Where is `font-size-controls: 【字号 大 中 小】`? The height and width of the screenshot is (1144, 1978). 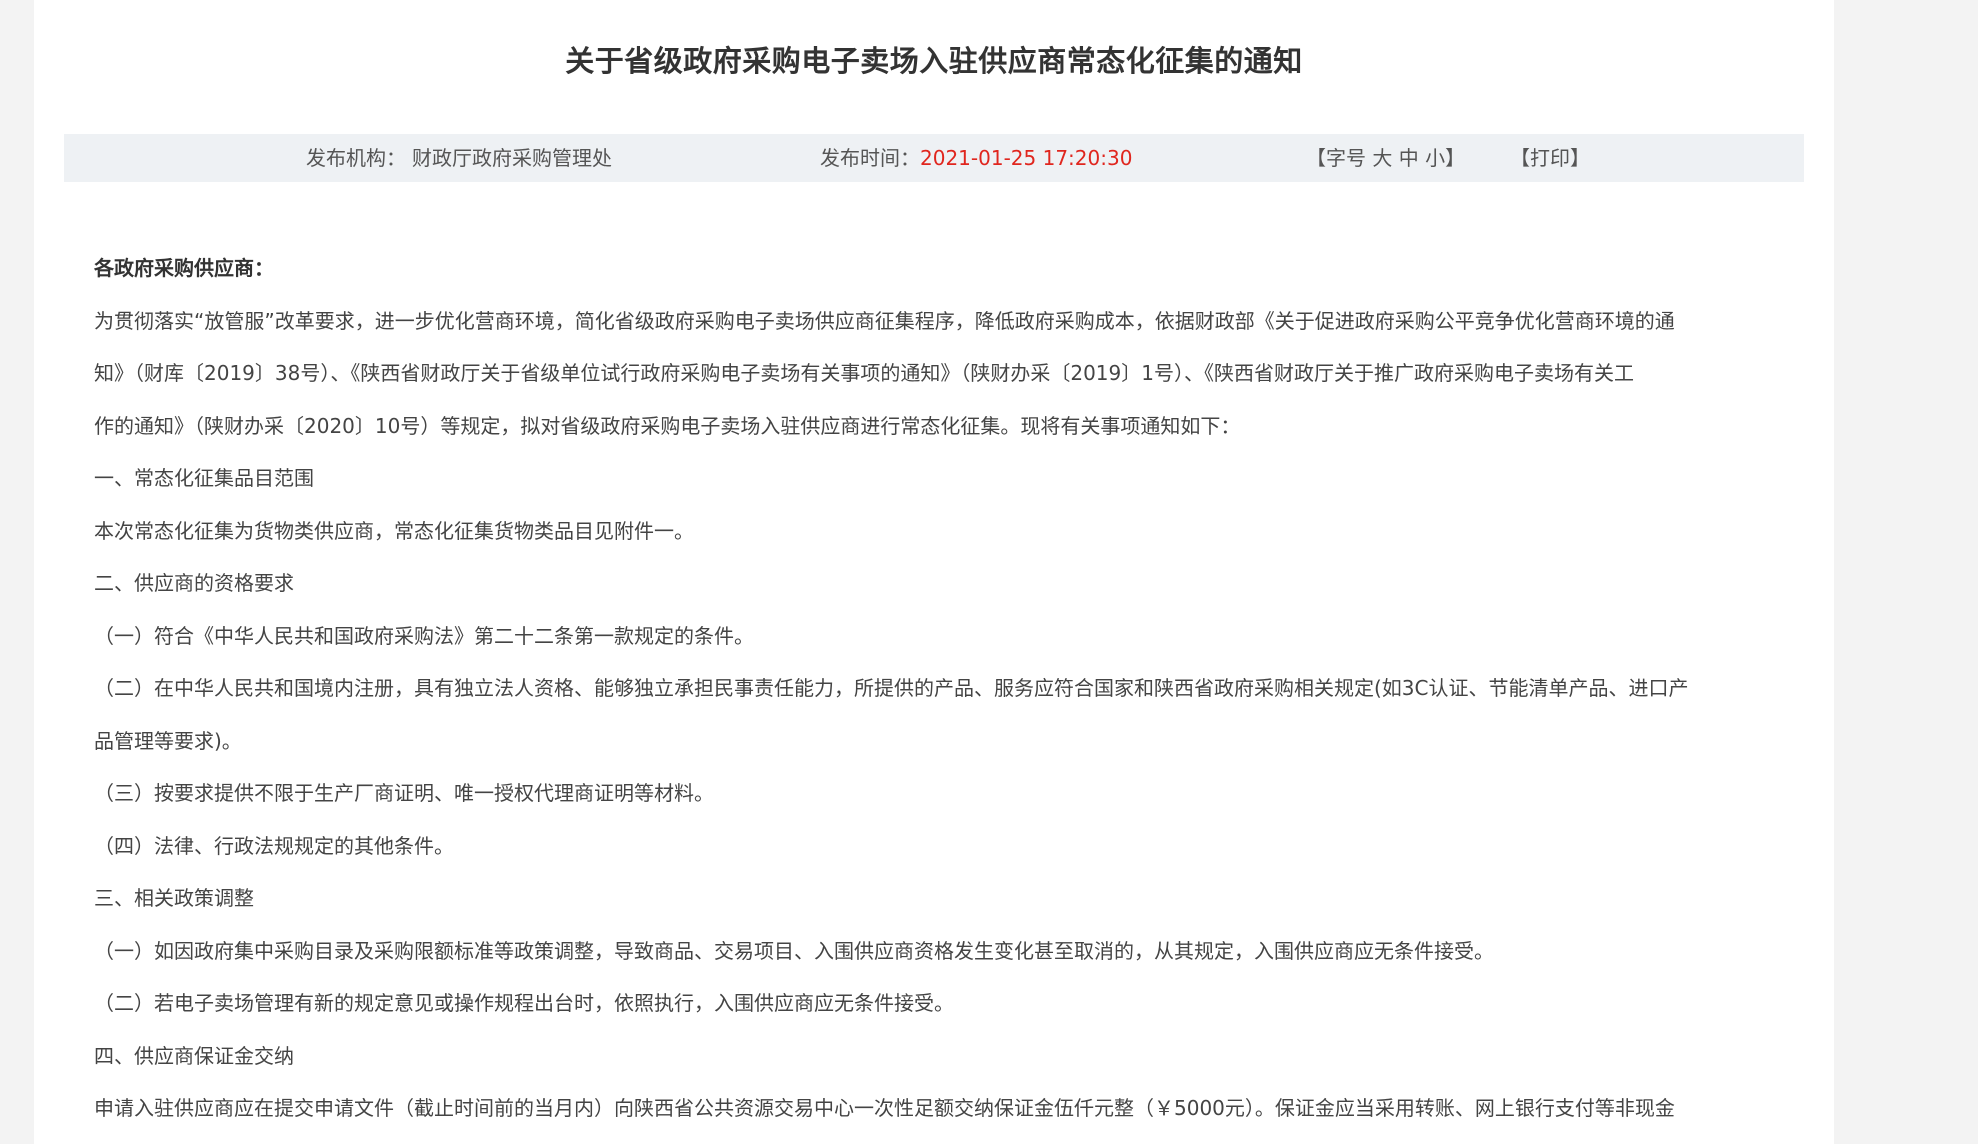
font-size-controls: 【字号 大 中 小】 is located at coordinates (1385, 158).